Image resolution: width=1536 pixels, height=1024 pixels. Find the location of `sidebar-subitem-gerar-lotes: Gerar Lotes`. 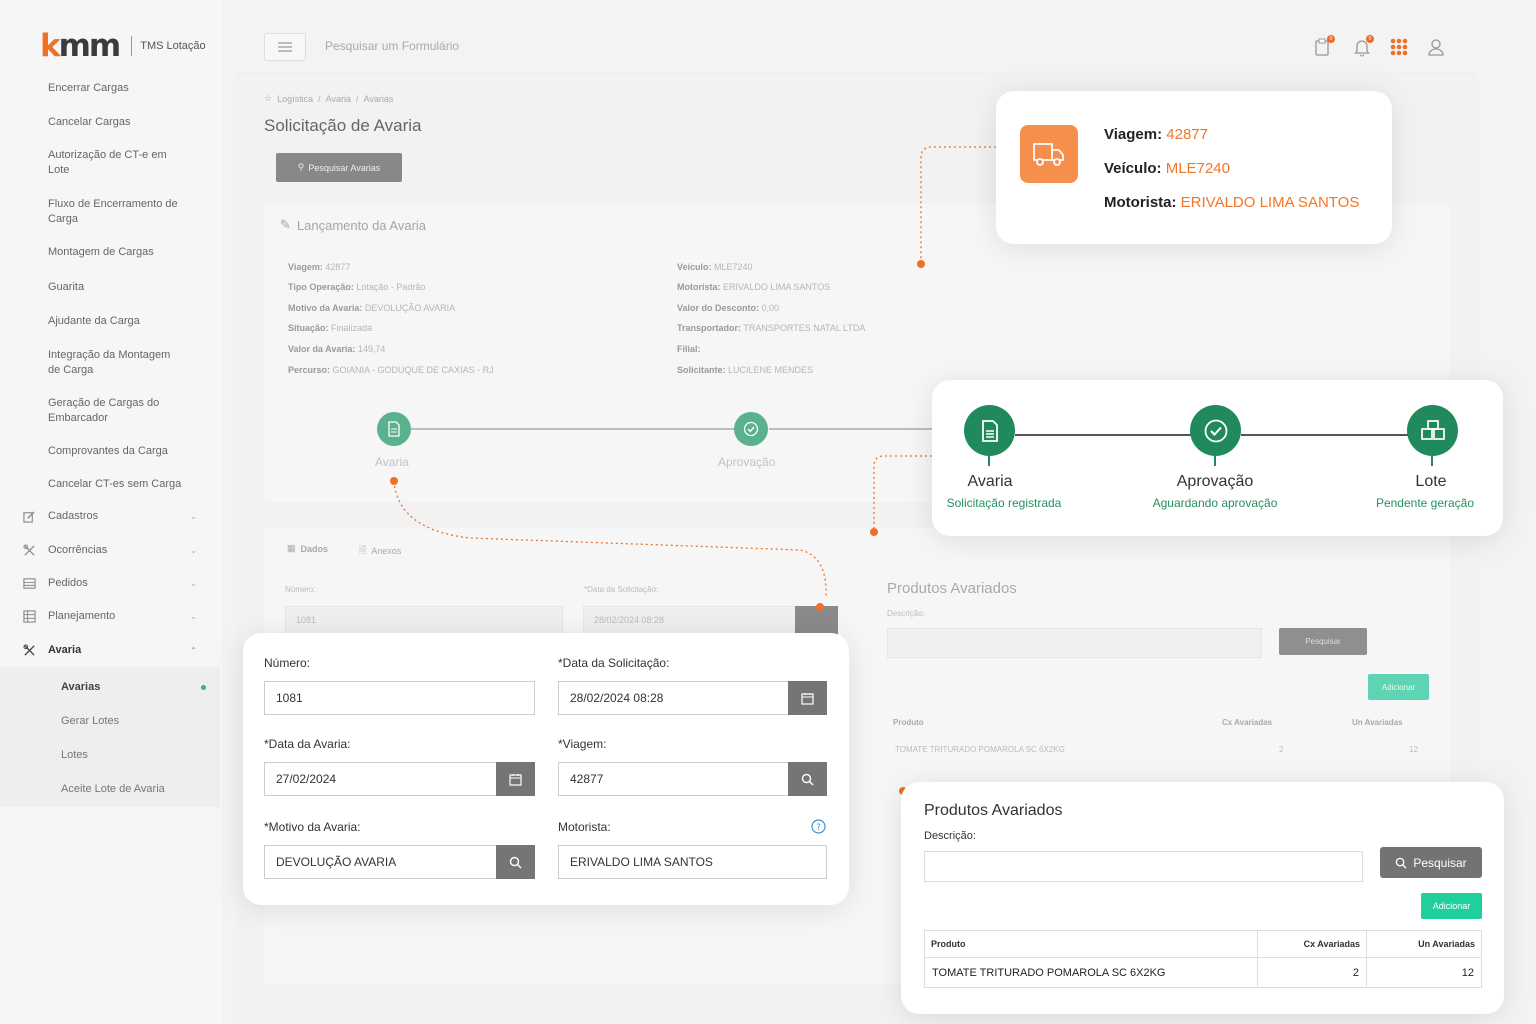

sidebar-subitem-gerar-lotes: Gerar Lotes is located at coordinates (90, 721).